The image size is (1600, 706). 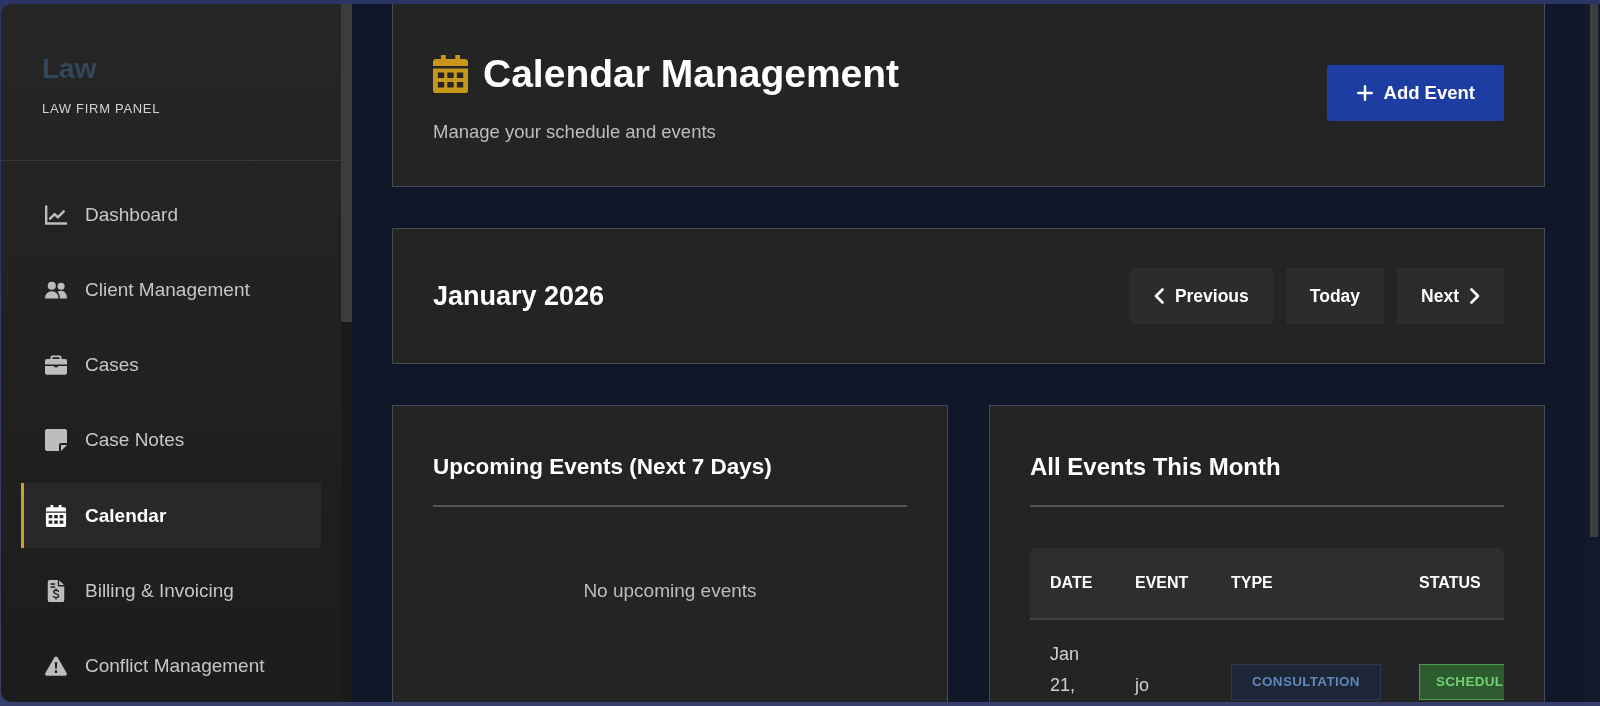 I want to click on add-event-button: Add Event, so click(x=1415, y=93).